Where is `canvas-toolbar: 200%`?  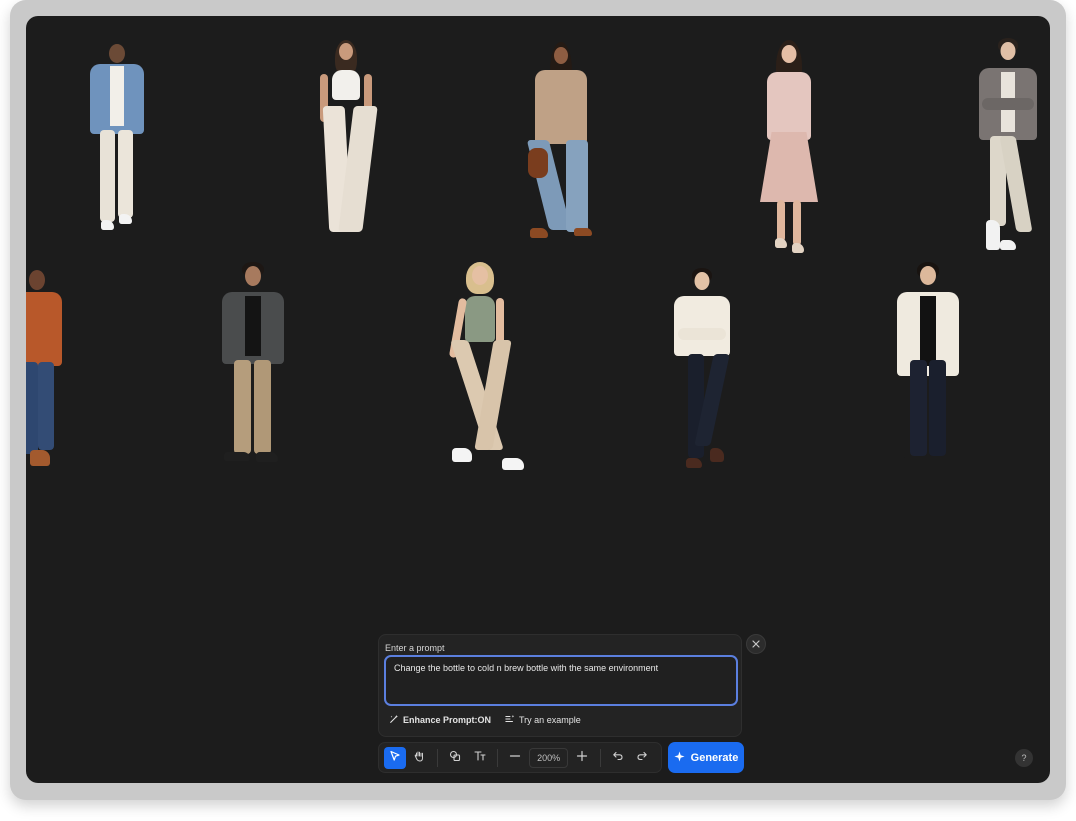 canvas-toolbar: 200% is located at coordinates (520, 757).